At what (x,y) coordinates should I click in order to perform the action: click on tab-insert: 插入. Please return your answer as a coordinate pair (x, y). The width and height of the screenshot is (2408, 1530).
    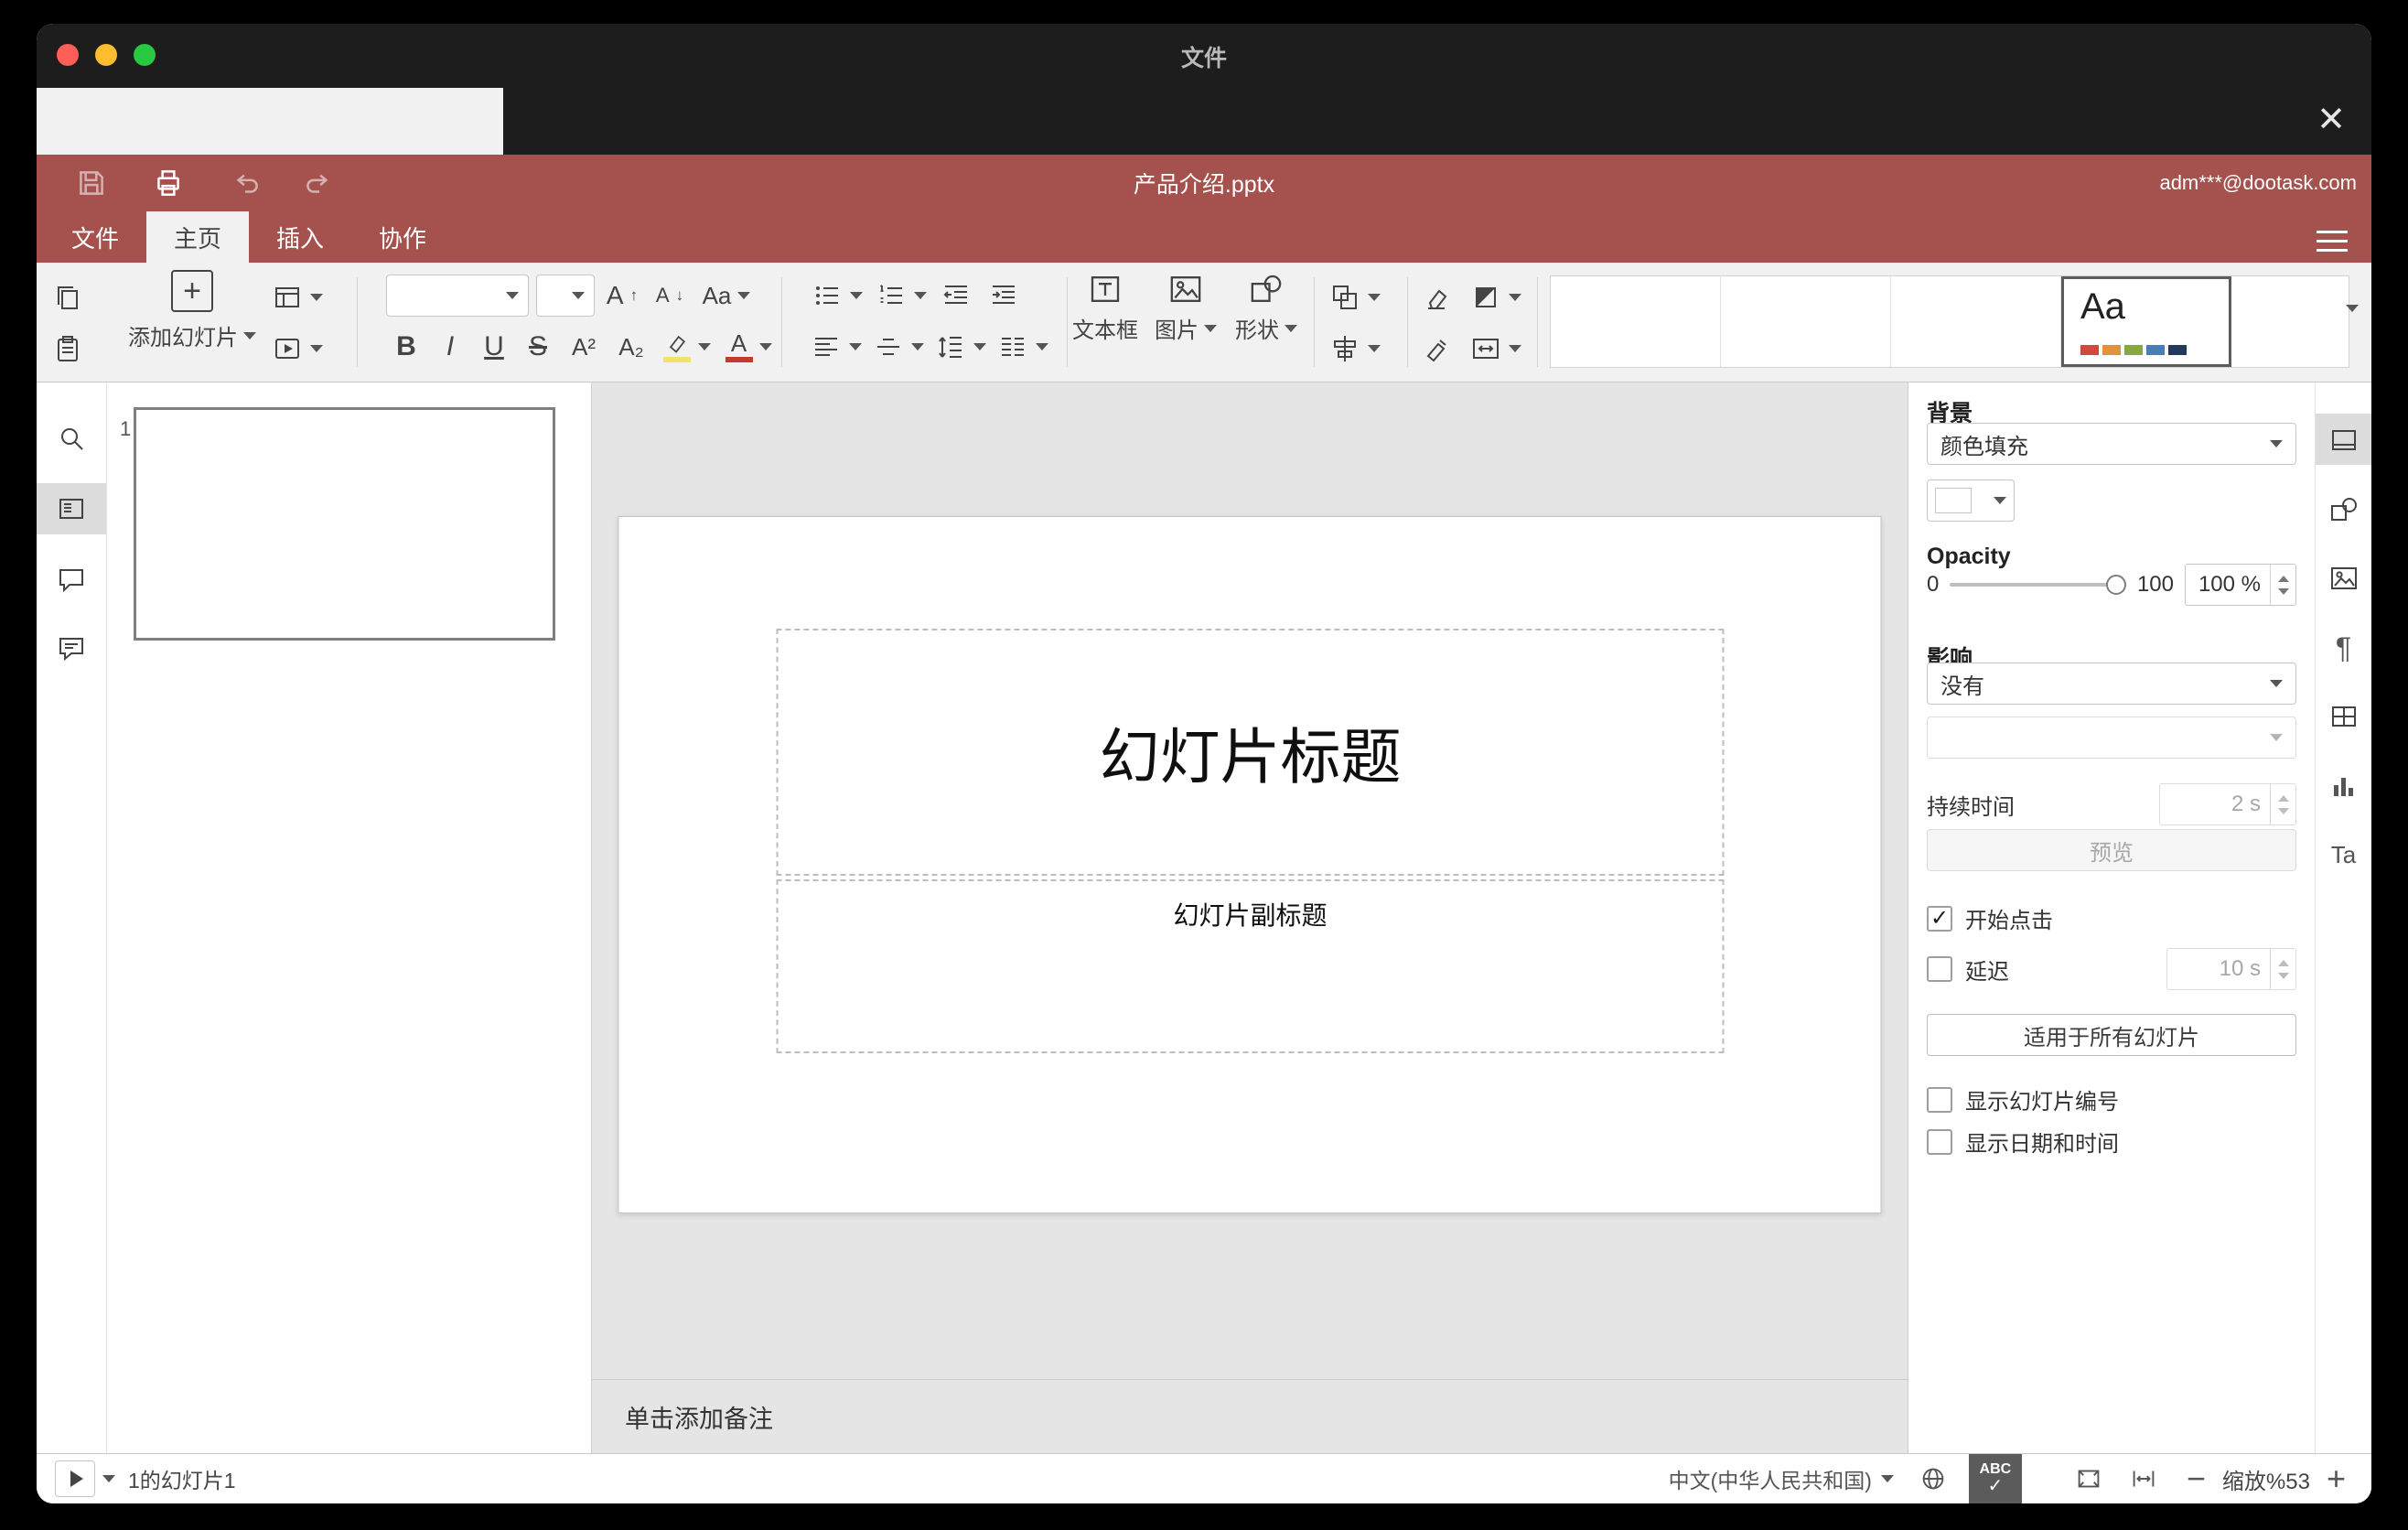
    Looking at the image, I should click on (300, 237).